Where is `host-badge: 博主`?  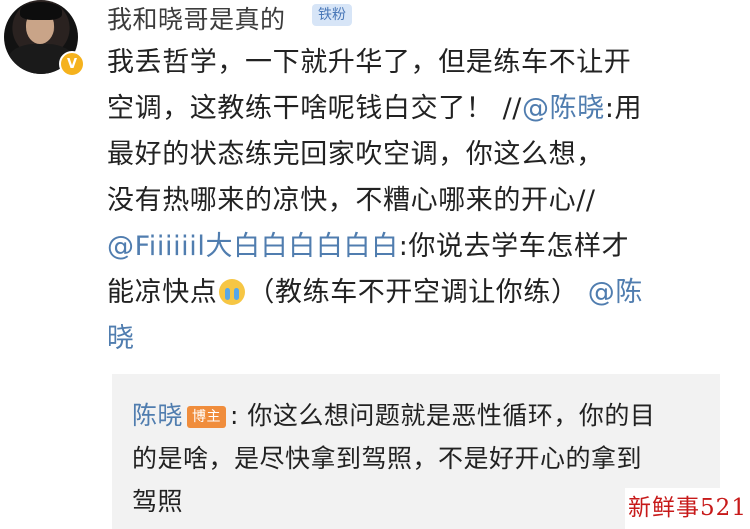
host-badge: 博主 is located at coordinates (207, 417).